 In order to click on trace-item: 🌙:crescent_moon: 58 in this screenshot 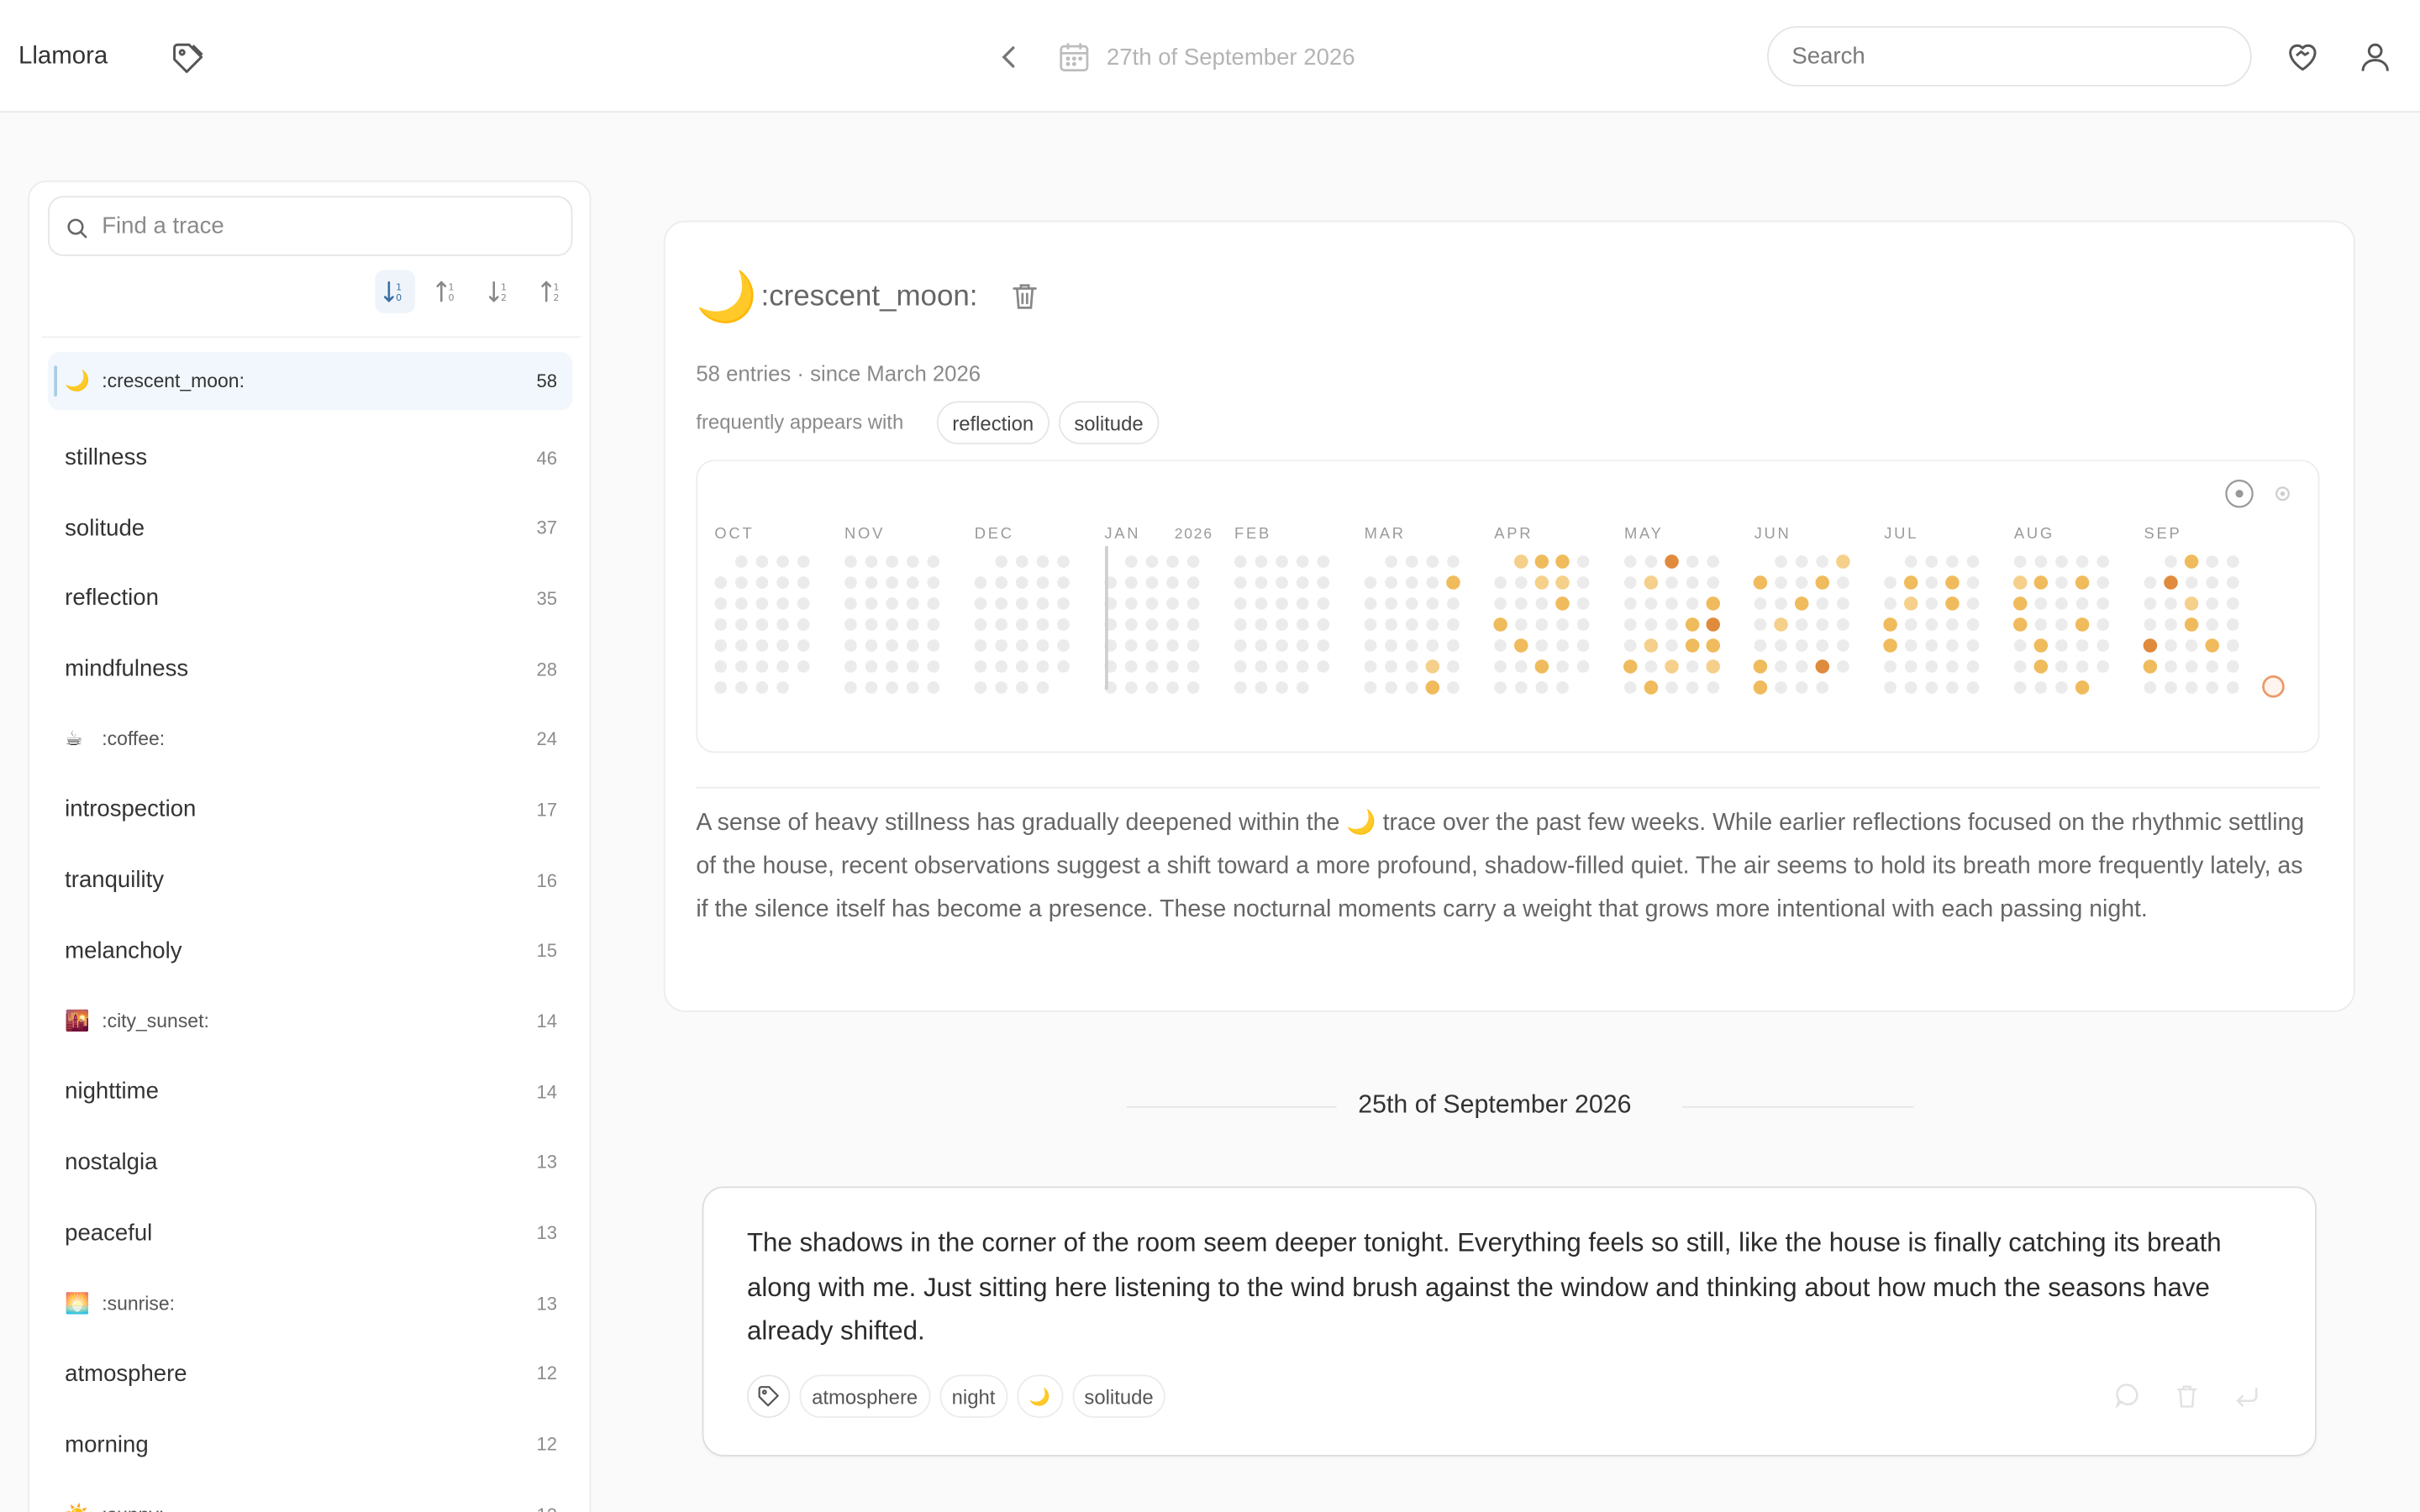, I will do `click(310, 381)`.